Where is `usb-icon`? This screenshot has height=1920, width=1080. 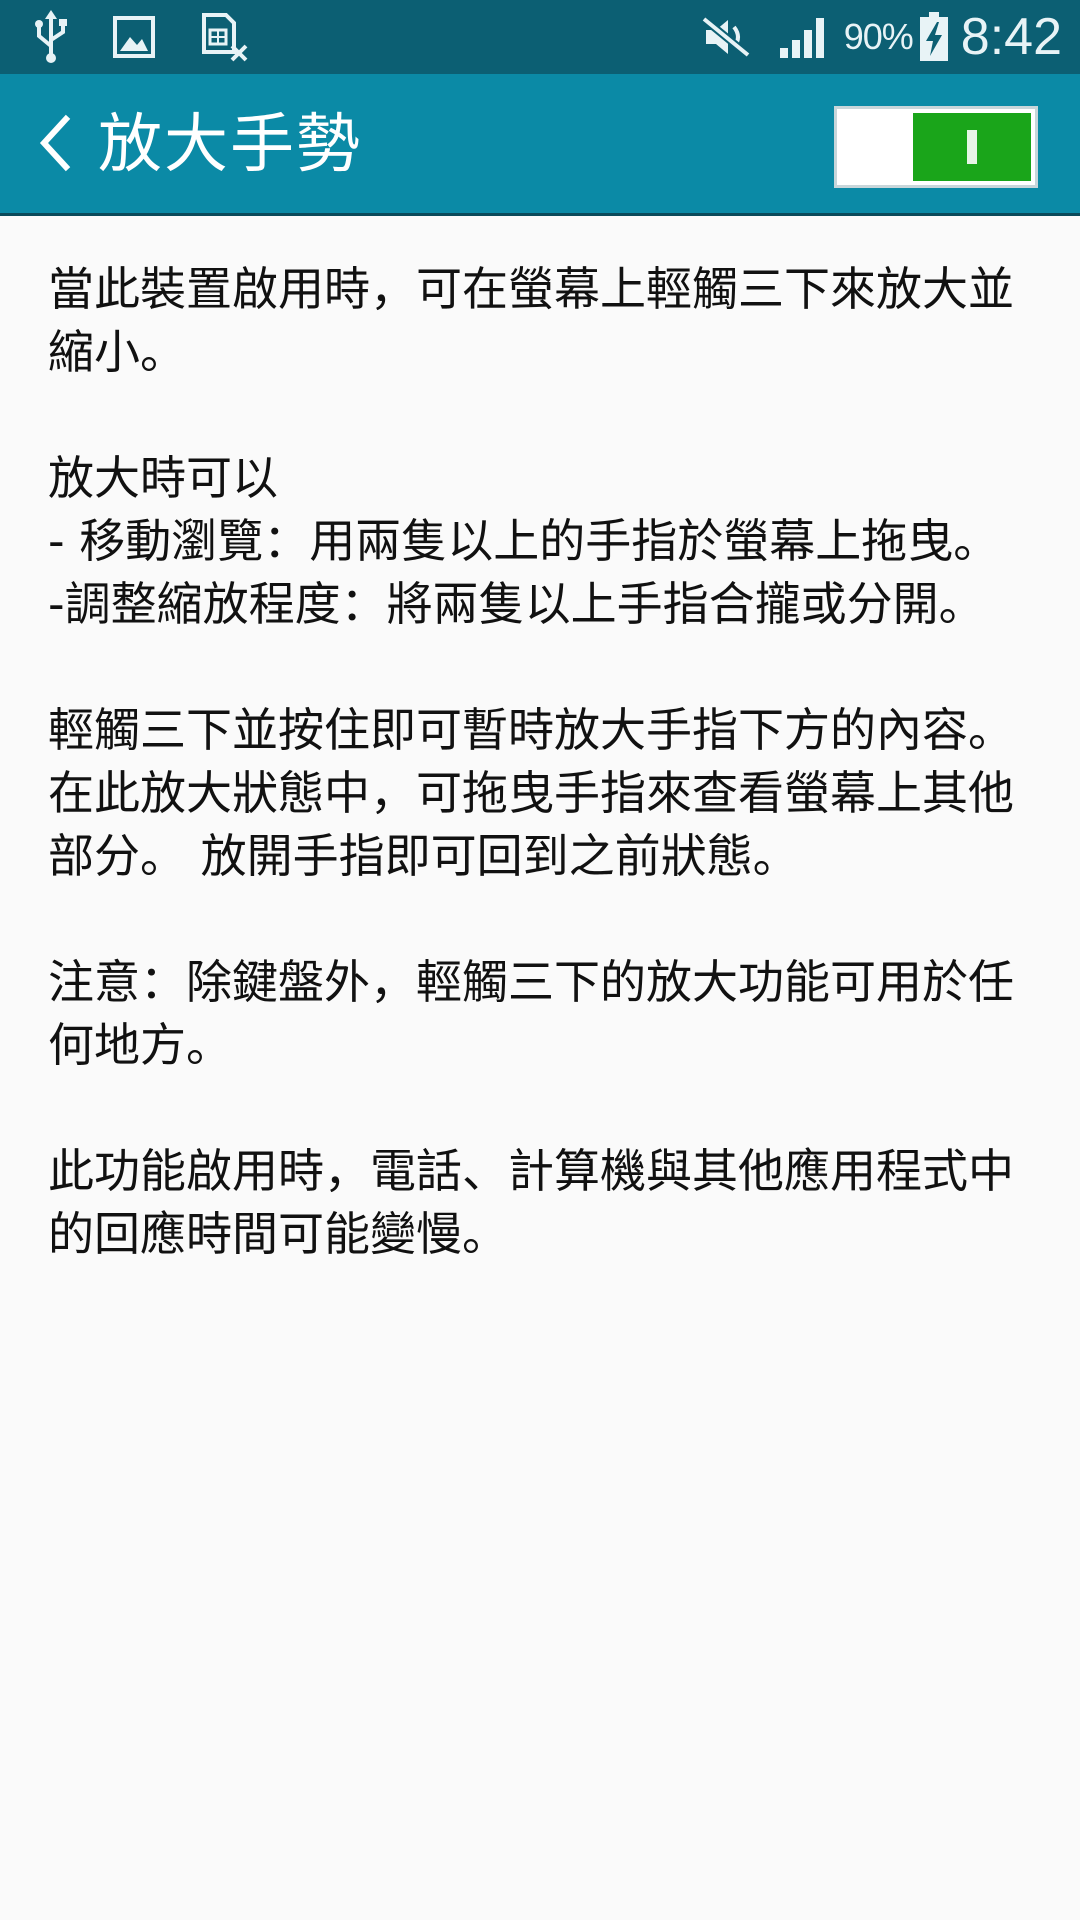
usb-icon is located at coordinates (51, 37).